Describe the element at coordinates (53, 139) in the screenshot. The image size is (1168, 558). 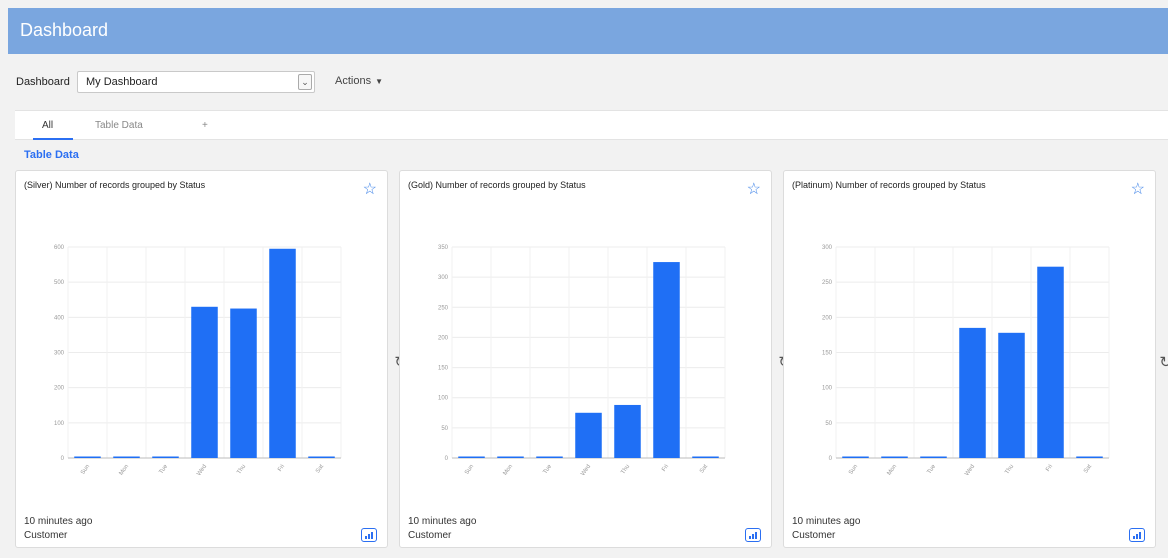
I see `active-tab-indicator` at that location.